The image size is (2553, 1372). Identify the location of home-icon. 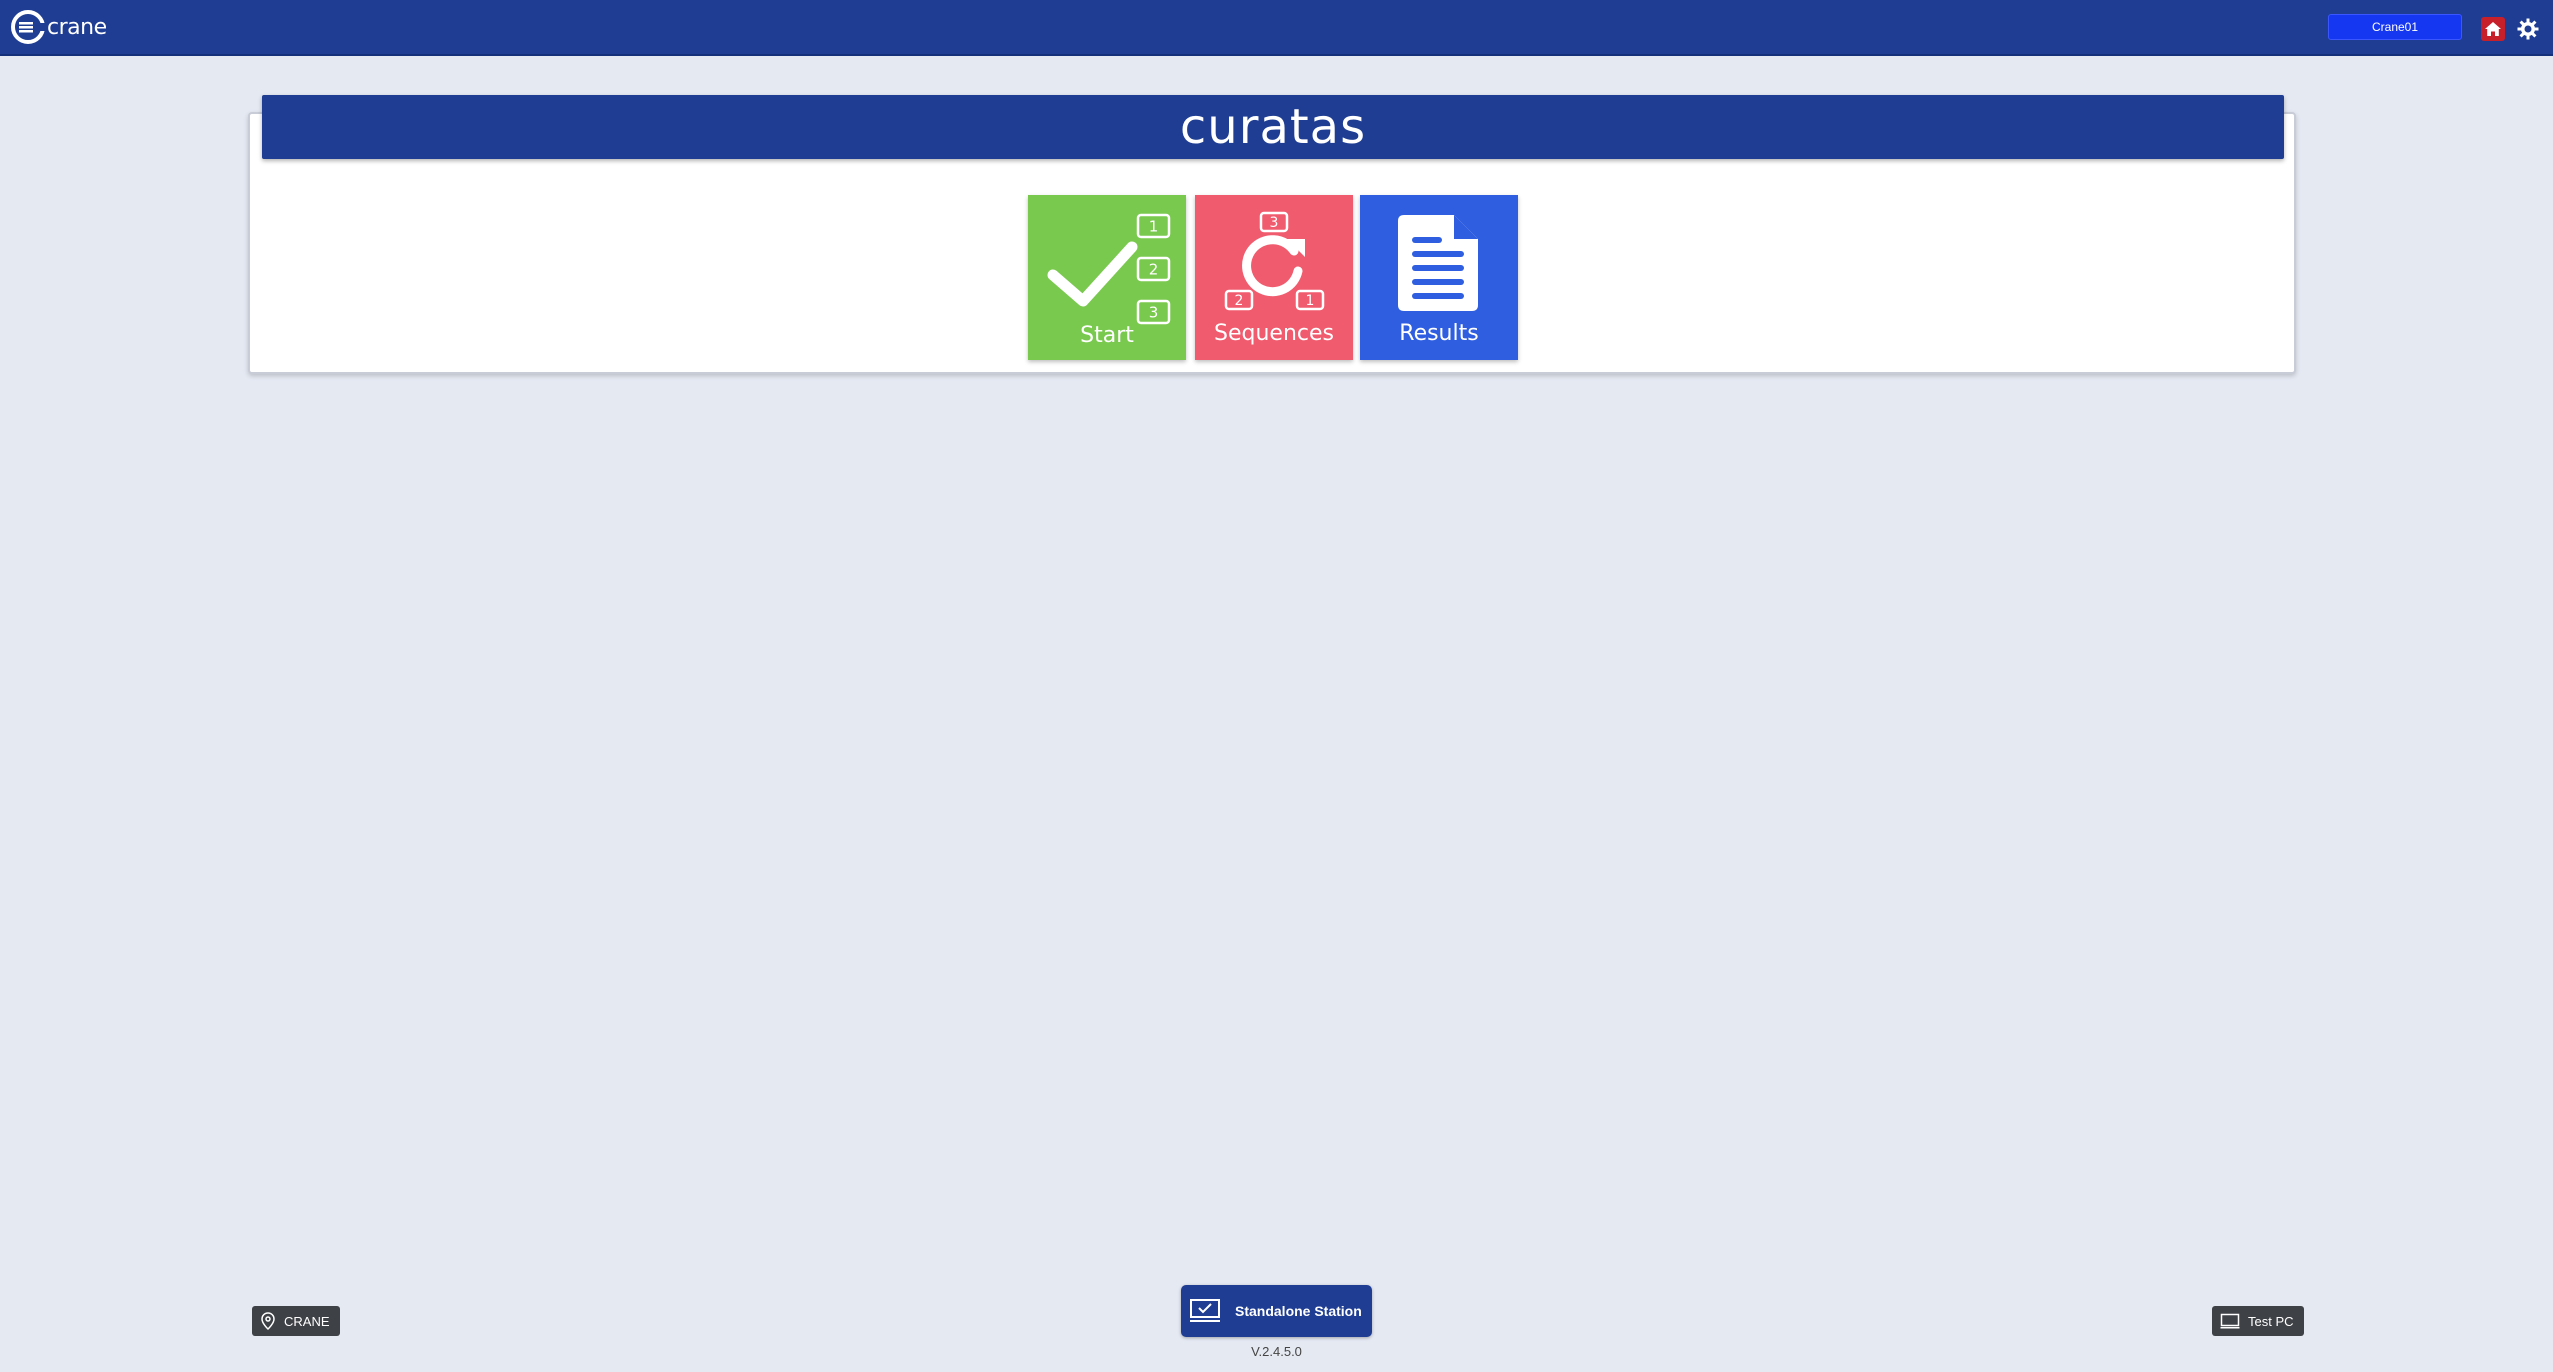
(2493, 29).